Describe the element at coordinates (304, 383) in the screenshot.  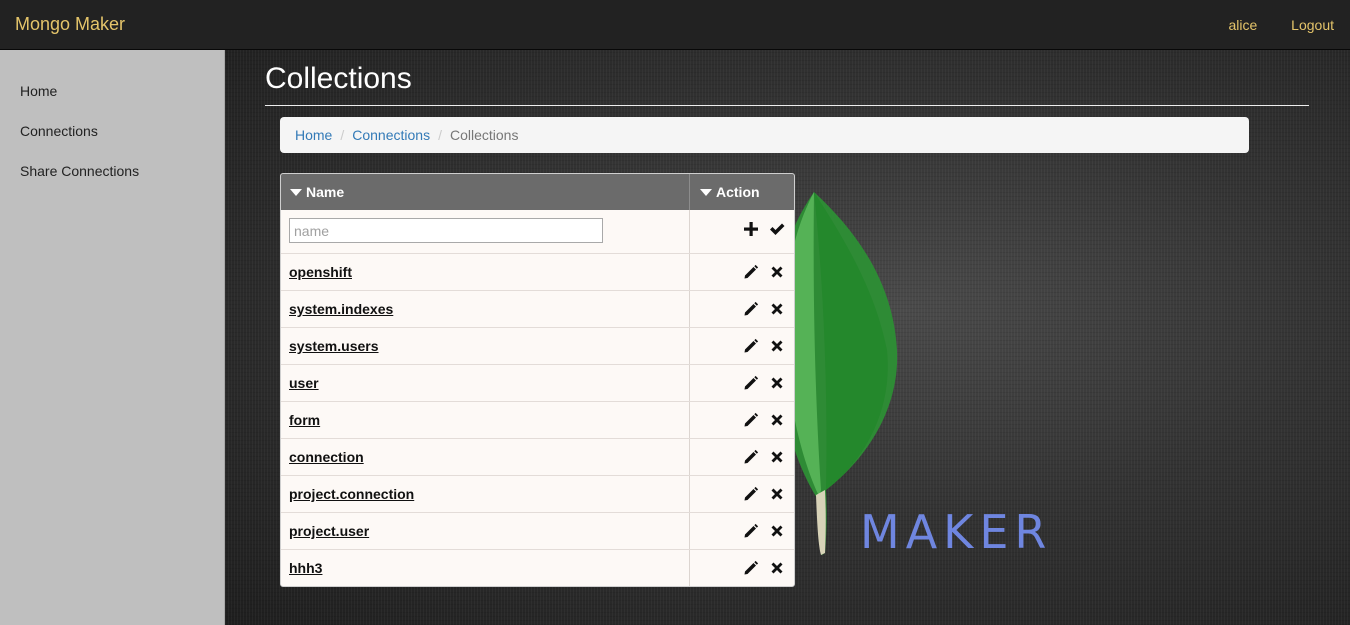
I see `collection-link: user` at that location.